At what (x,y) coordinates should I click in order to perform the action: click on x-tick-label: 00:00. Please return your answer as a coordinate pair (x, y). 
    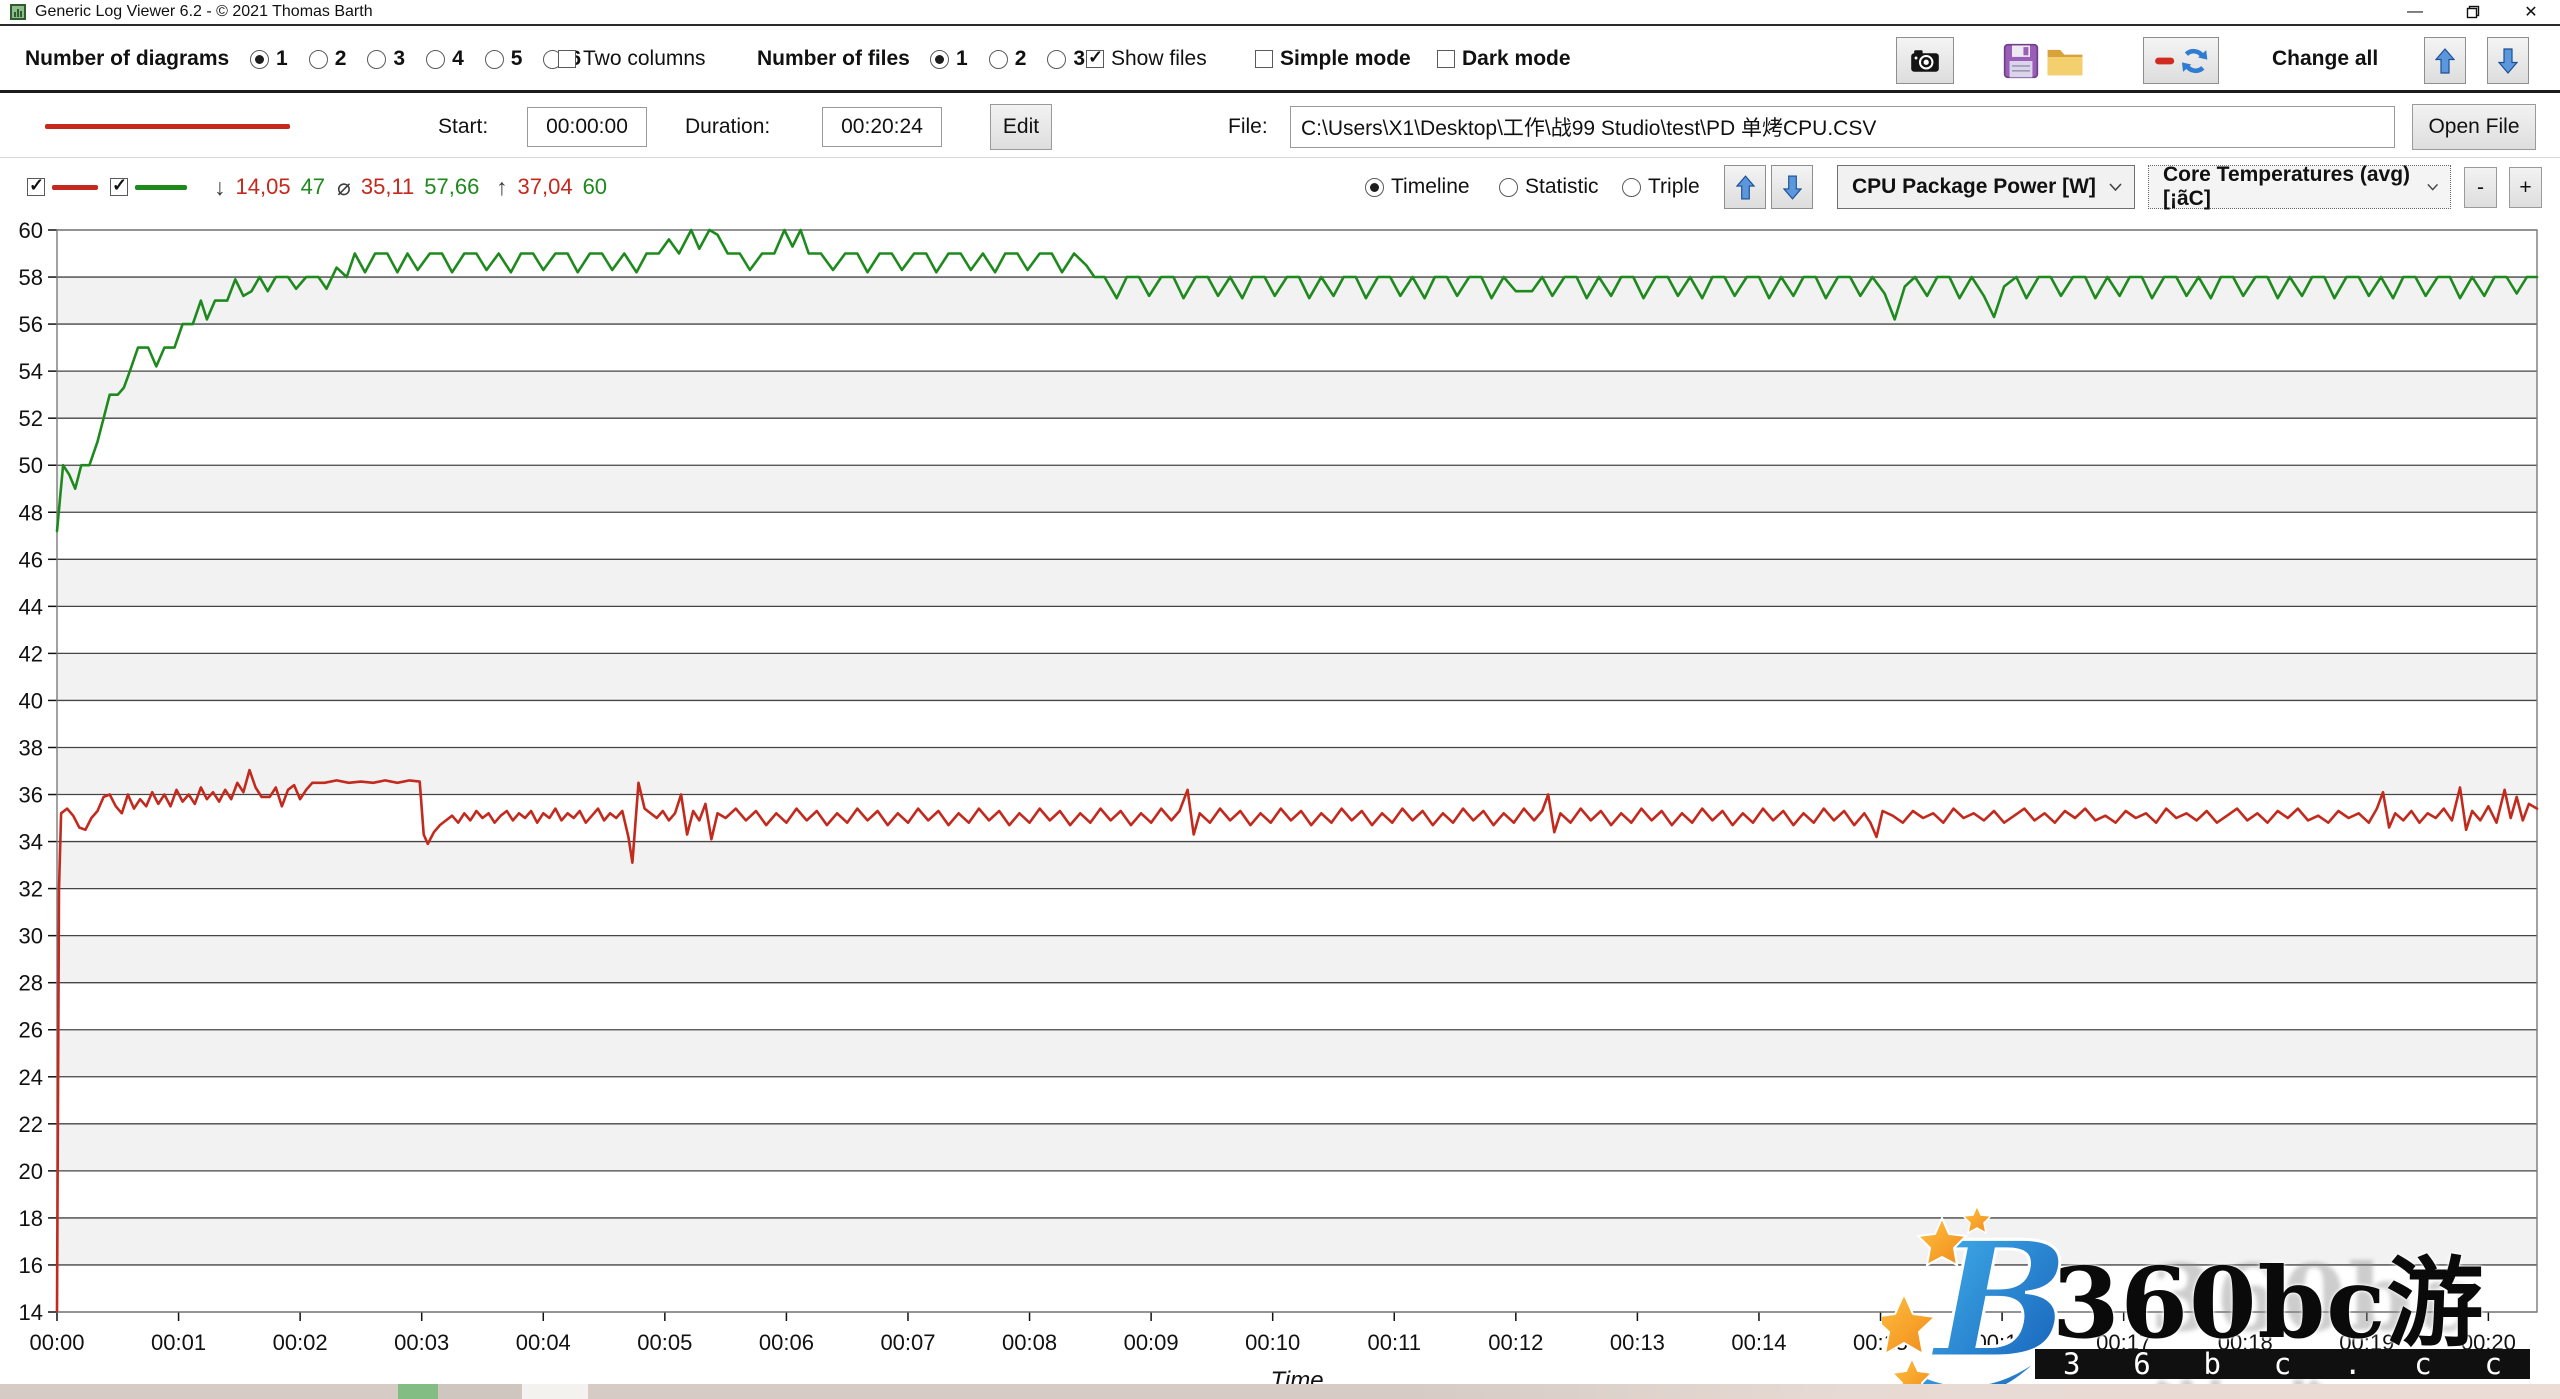
    Looking at the image, I should click on (56, 1342).